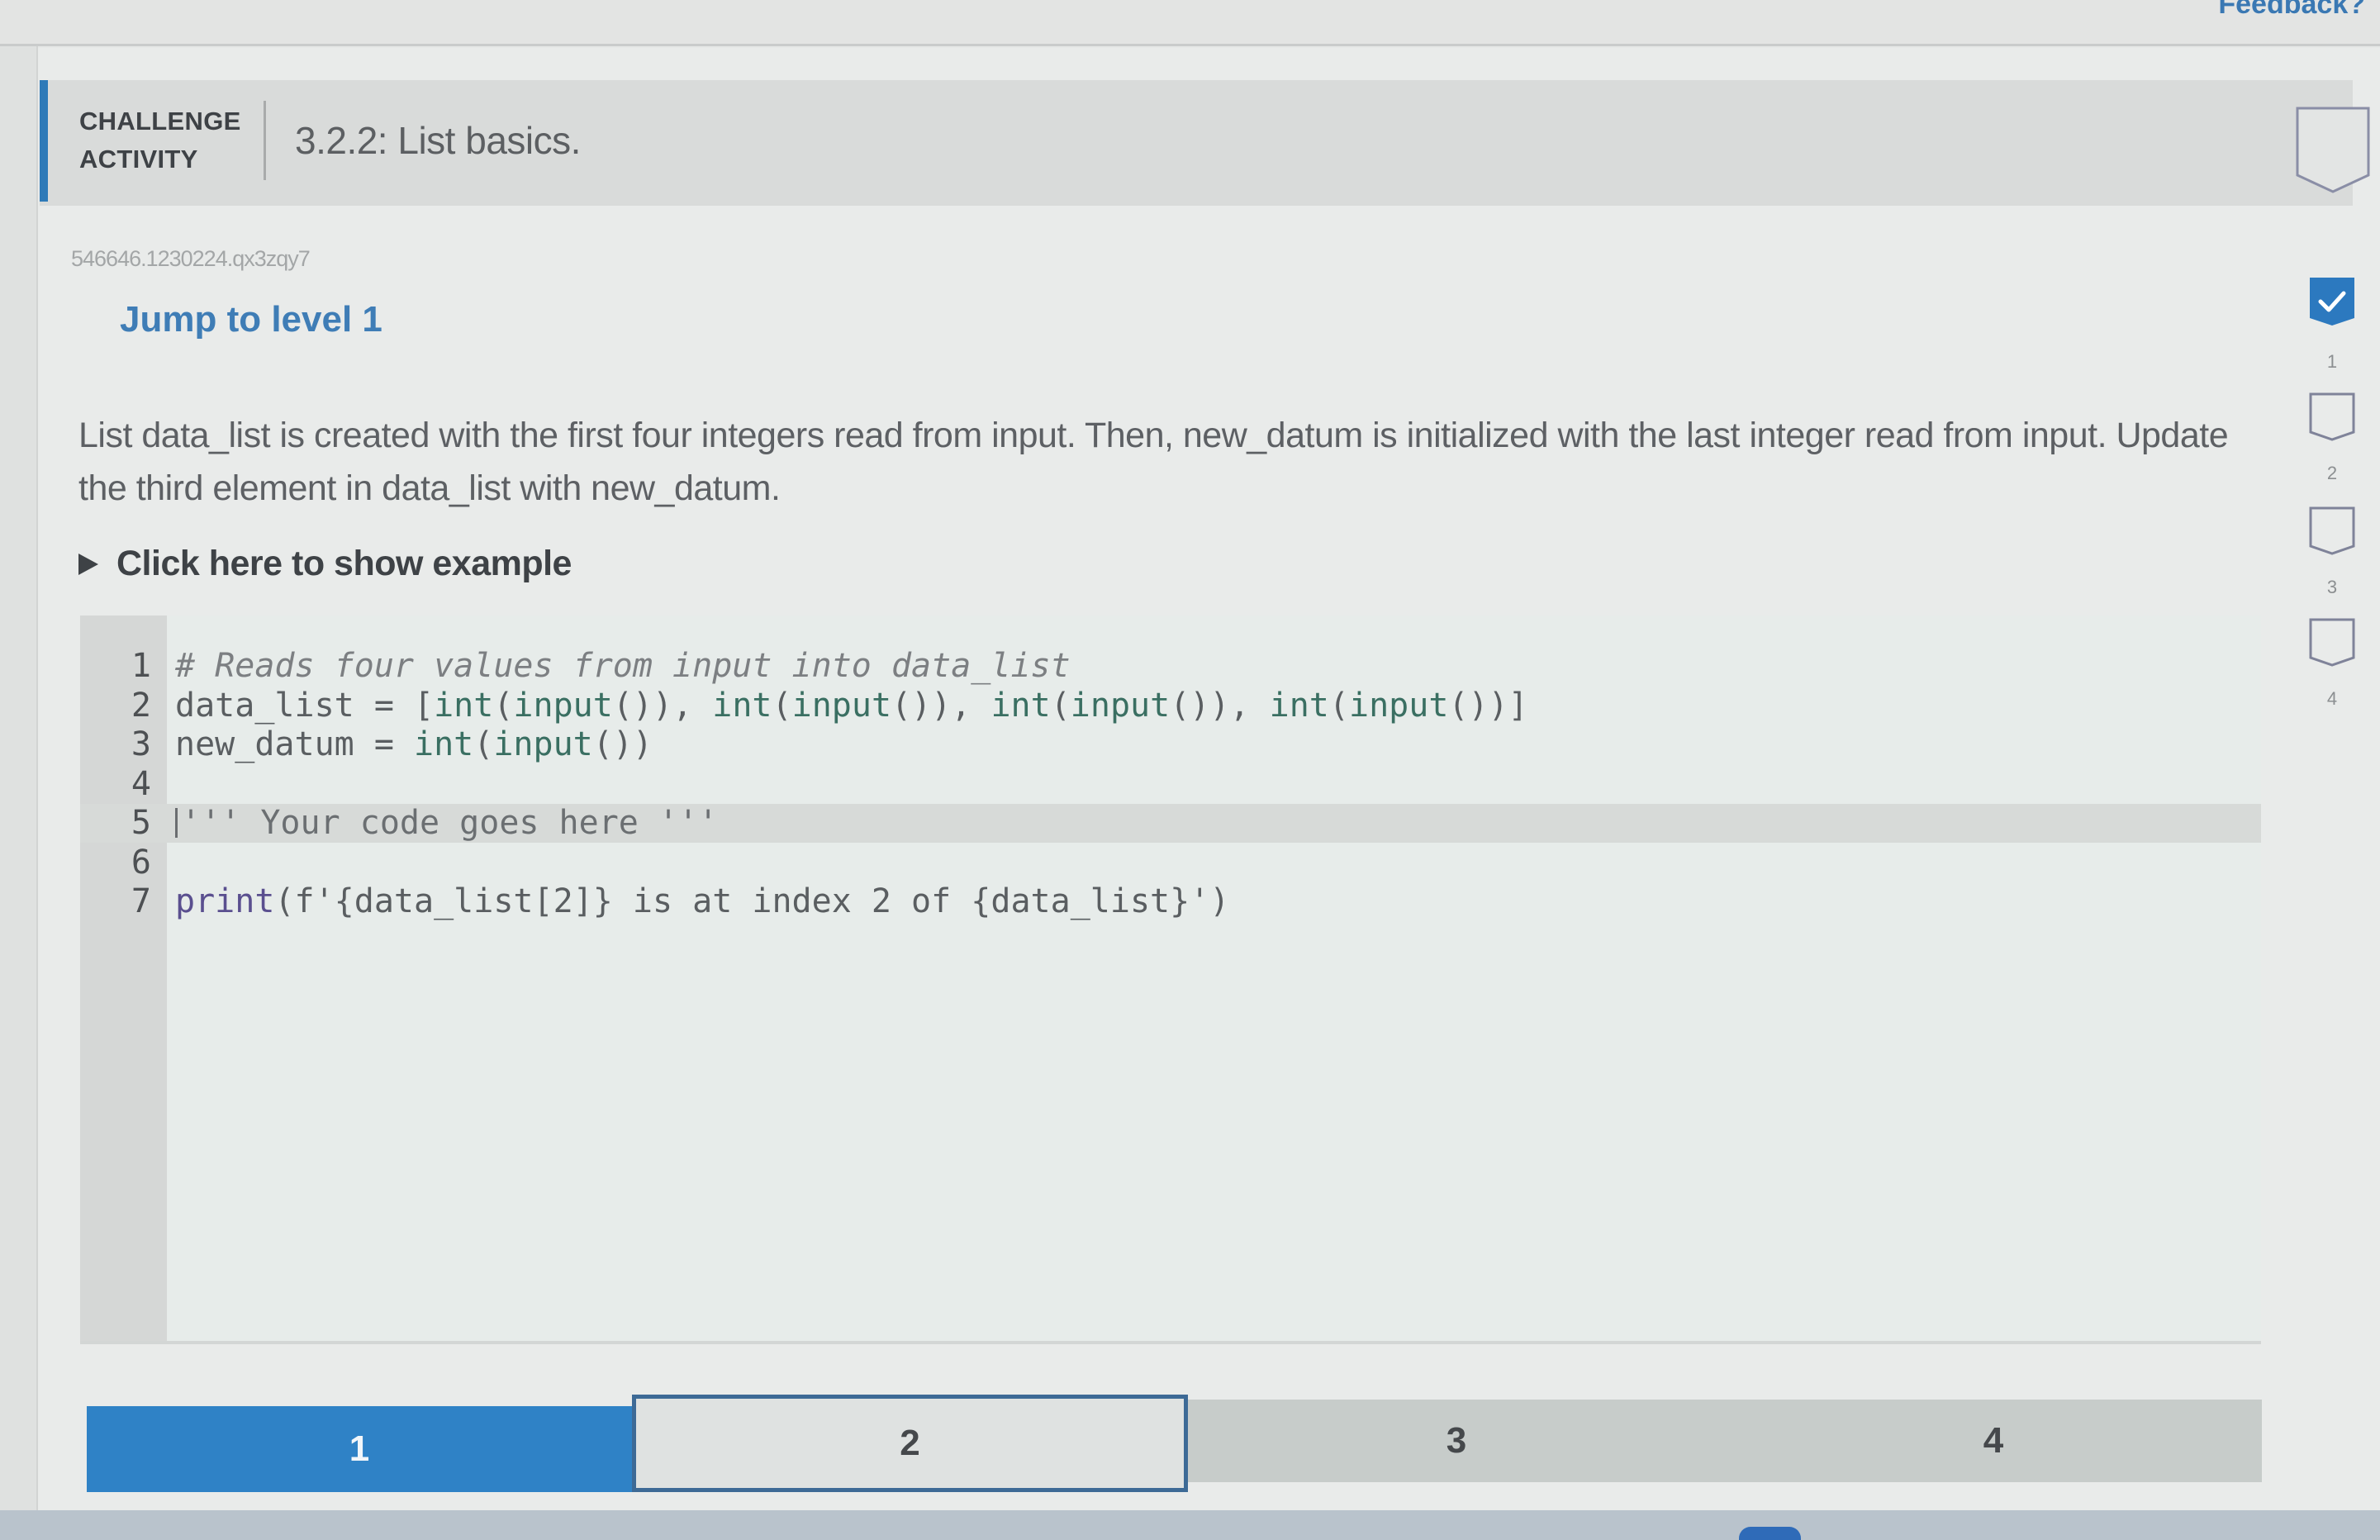 The image size is (2380, 1540). Describe the element at coordinates (251, 319) in the screenshot. I see `jump-to-level-link: Jump to level 1` at that location.